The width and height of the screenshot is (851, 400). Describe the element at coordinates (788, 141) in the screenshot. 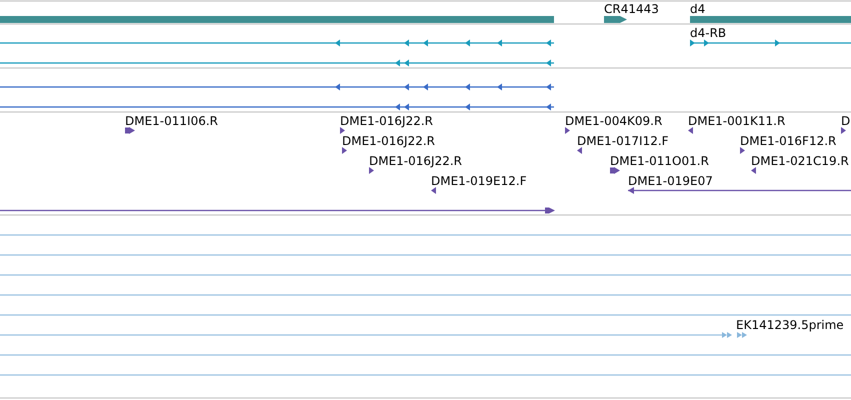

I see `est-label: DME1-016F12.R` at that location.